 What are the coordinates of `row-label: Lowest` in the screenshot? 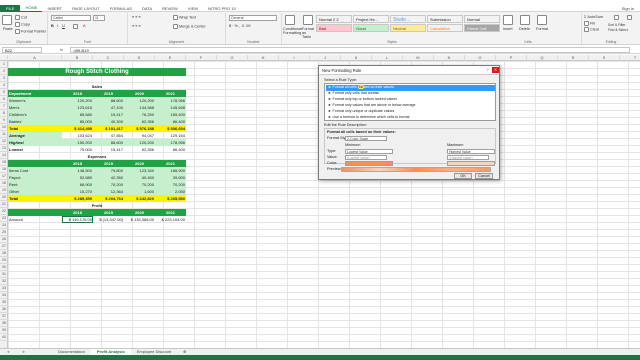 It's located at (35, 149).